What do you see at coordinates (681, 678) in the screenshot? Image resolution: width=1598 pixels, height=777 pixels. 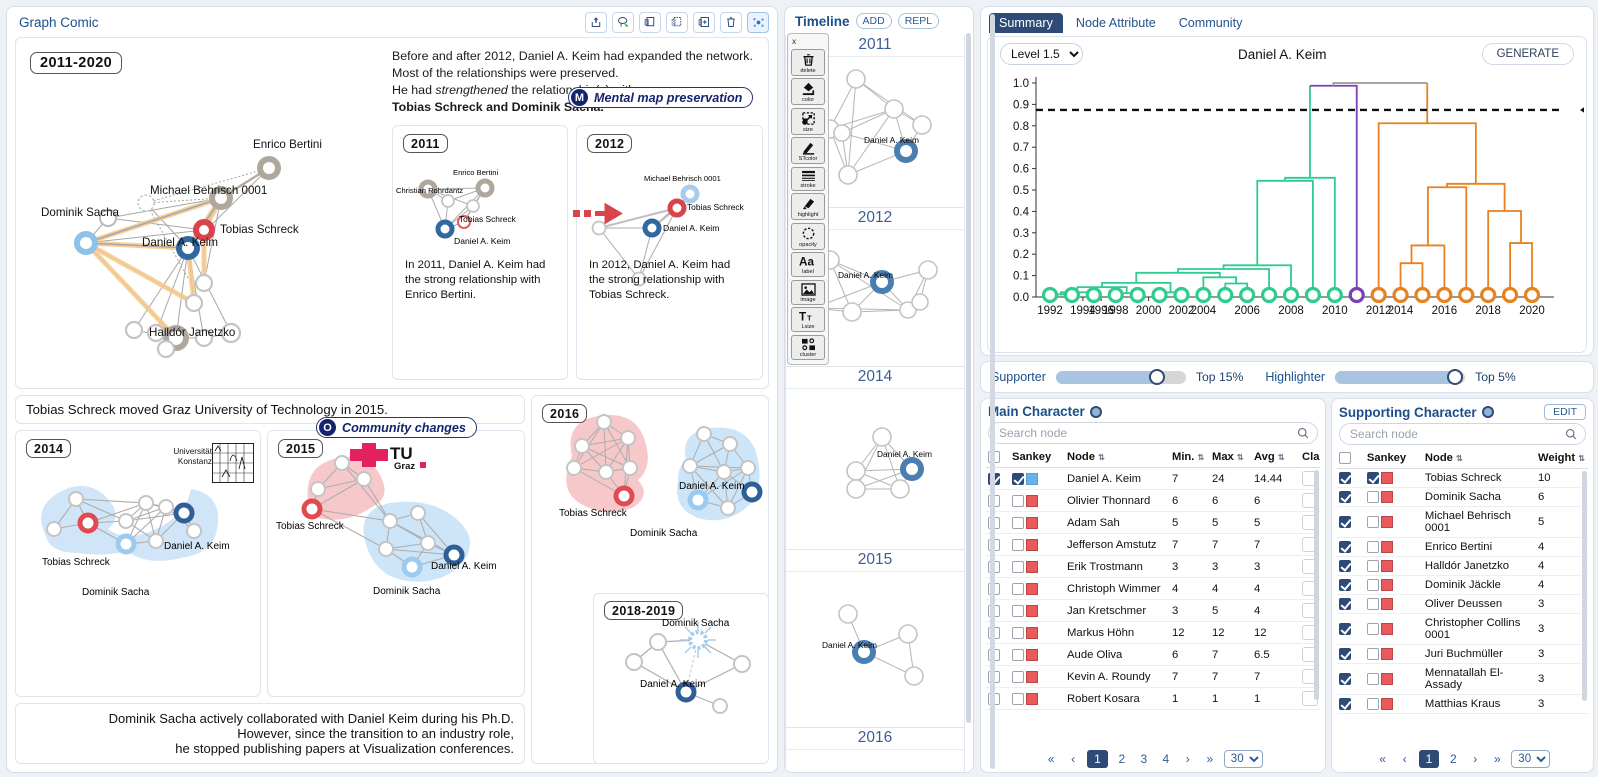 I see `panel-2018-2019: 2018-2019 Dominik Sacha Daniel A. Keim` at bounding box center [681, 678].